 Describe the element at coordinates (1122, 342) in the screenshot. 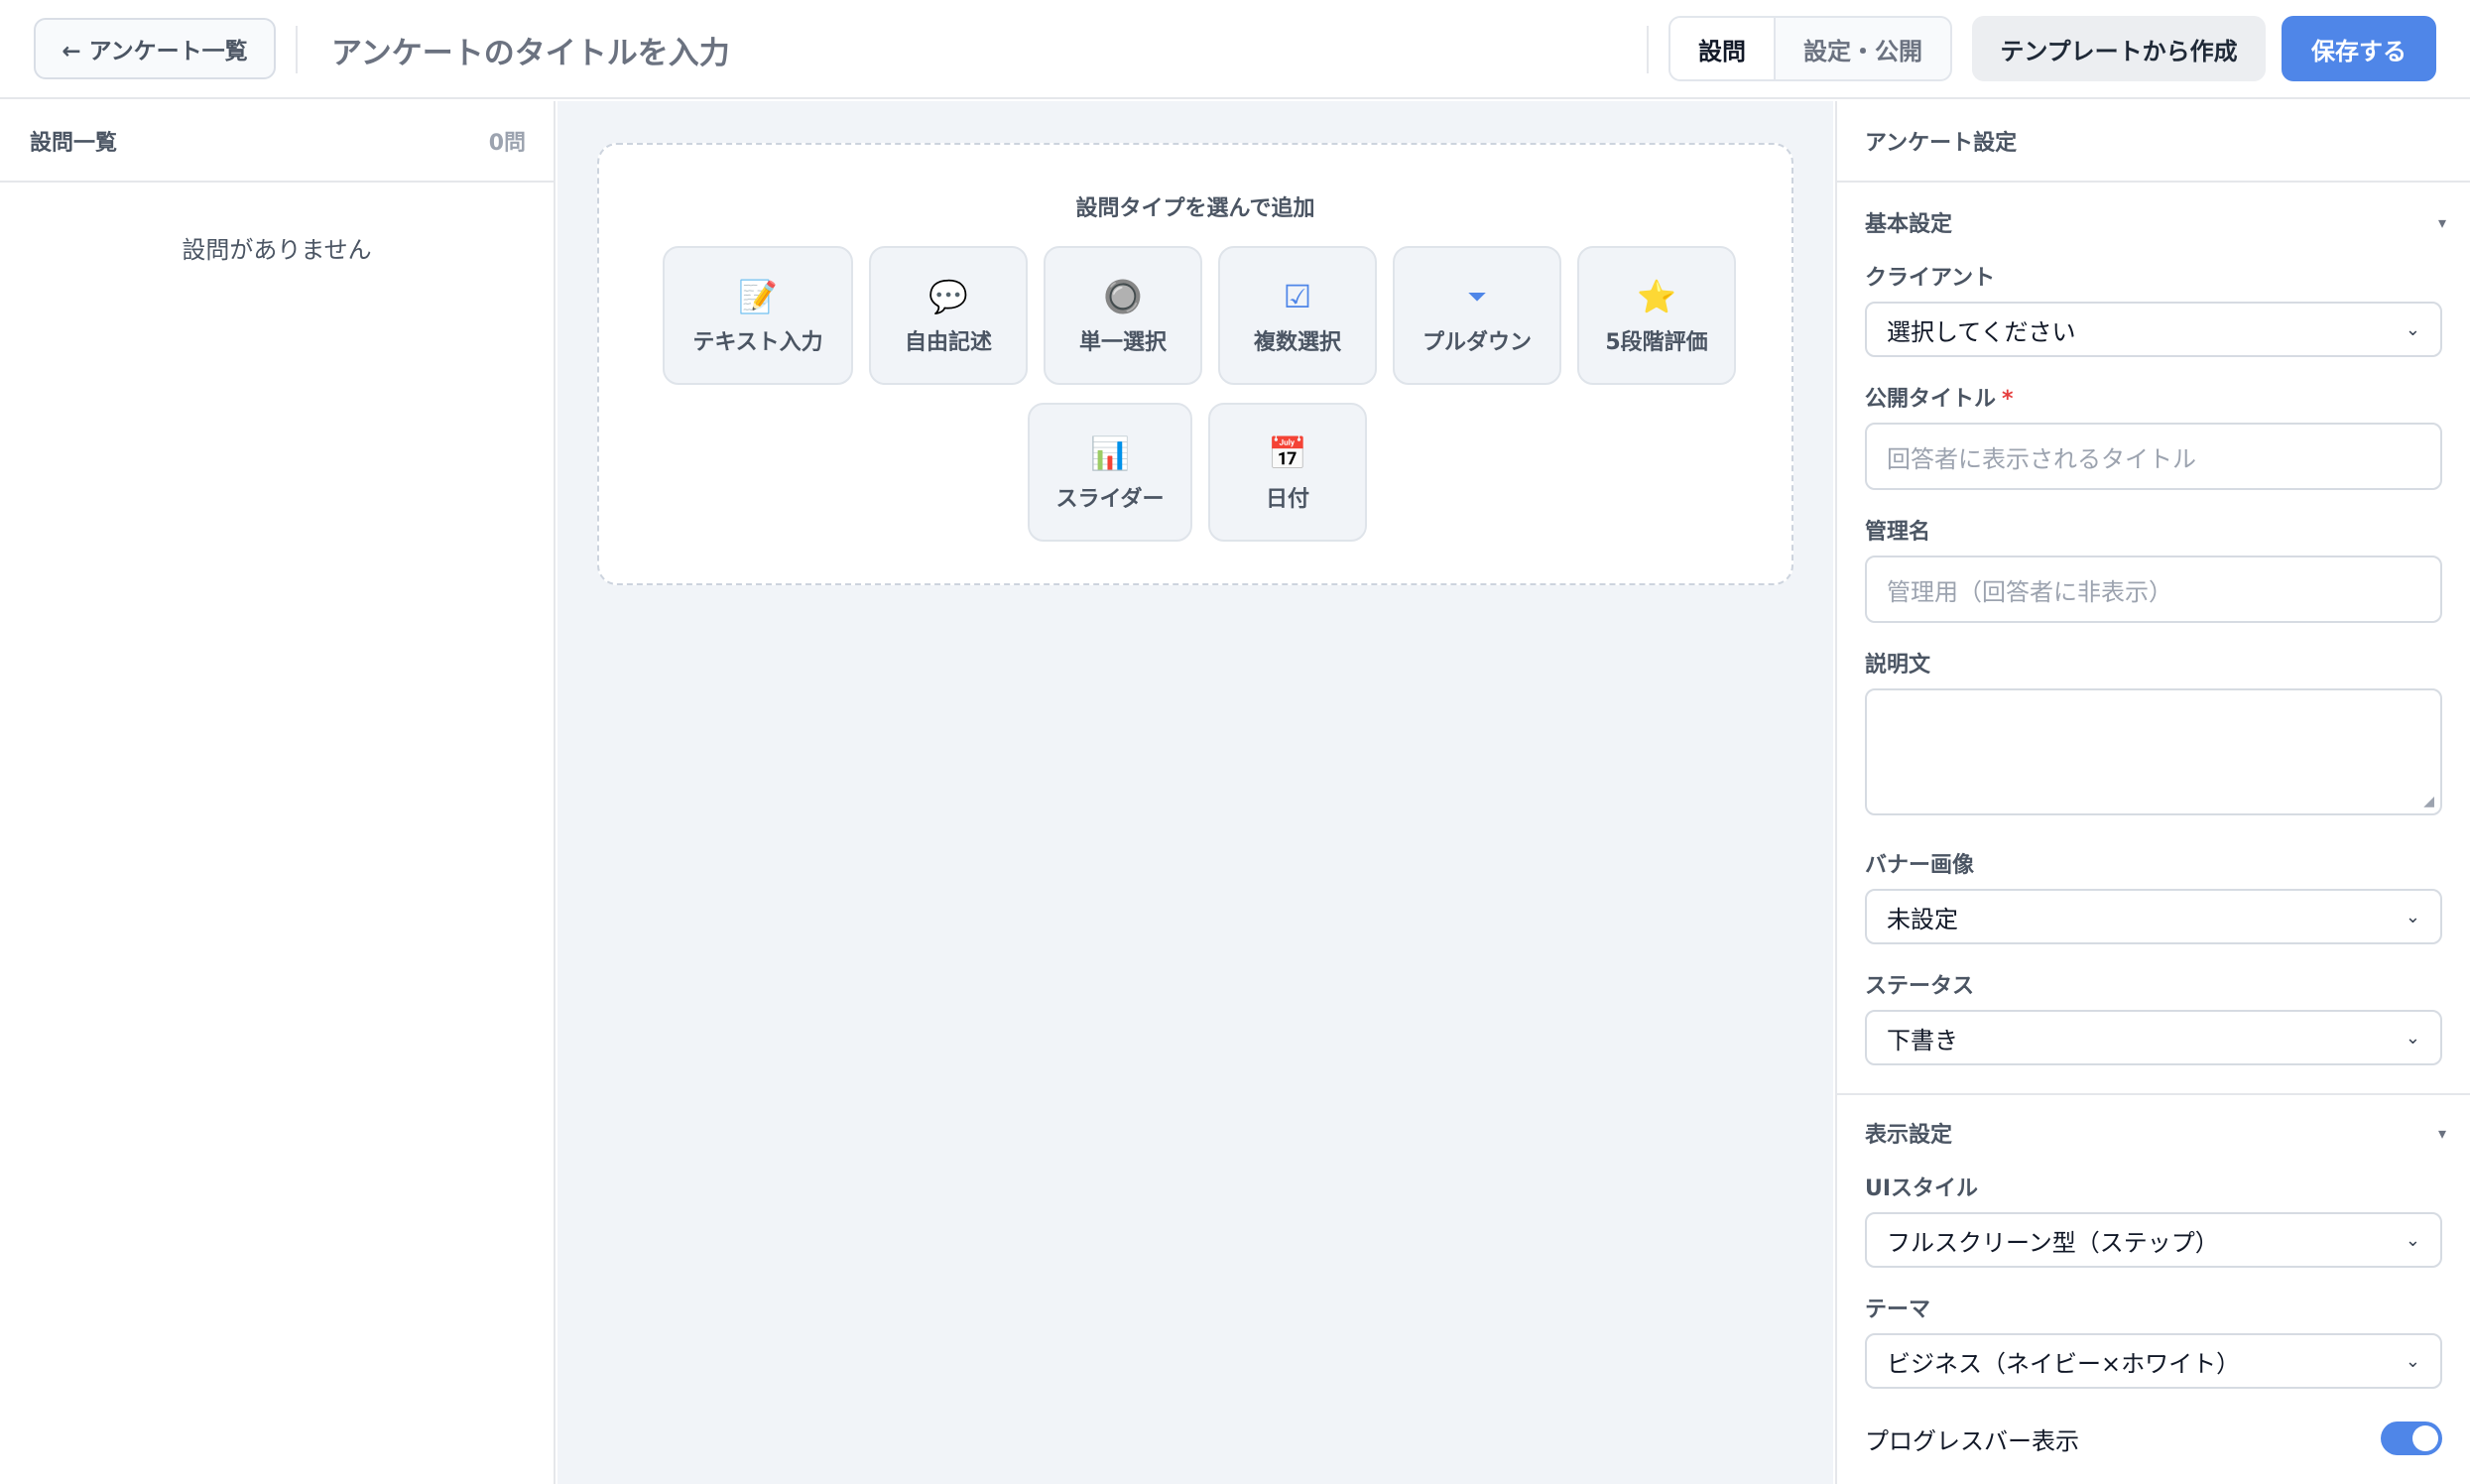

I see `question-type-label: 単一選択` at that location.